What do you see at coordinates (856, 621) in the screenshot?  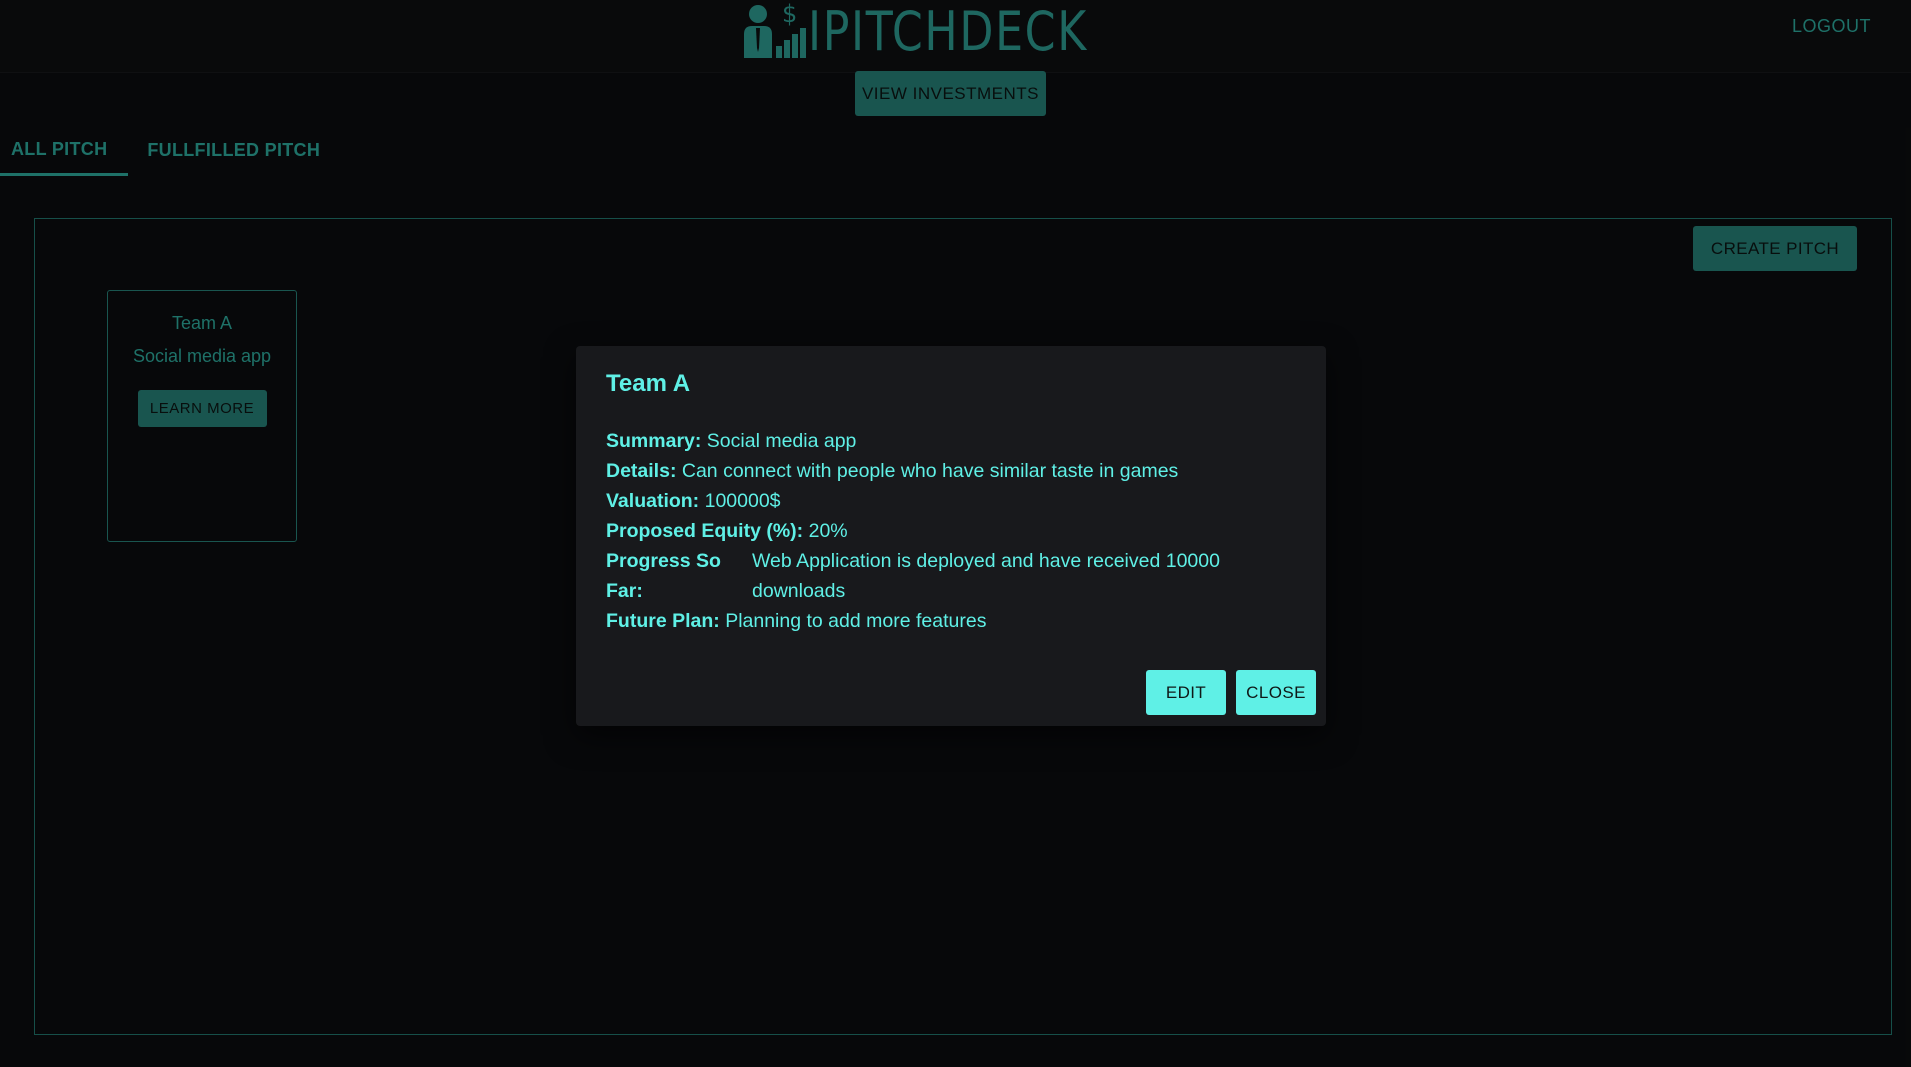 I see `future-plan-value: Planning to add more features` at bounding box center [856, 621].